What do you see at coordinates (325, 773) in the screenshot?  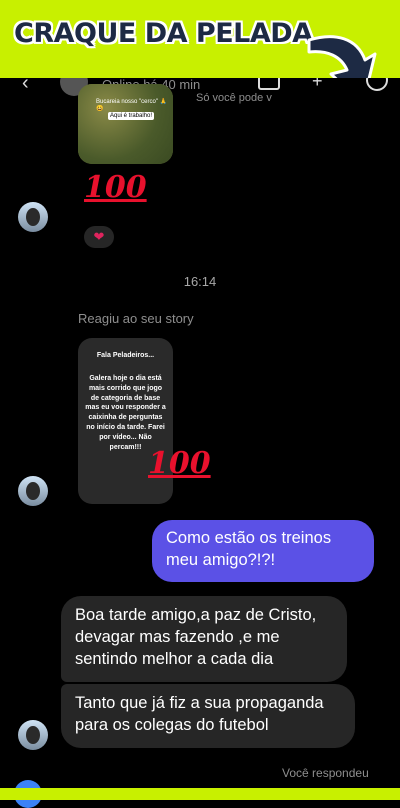 I see `you-replied-label: Você respondeu` at bounding box center [325, 773].